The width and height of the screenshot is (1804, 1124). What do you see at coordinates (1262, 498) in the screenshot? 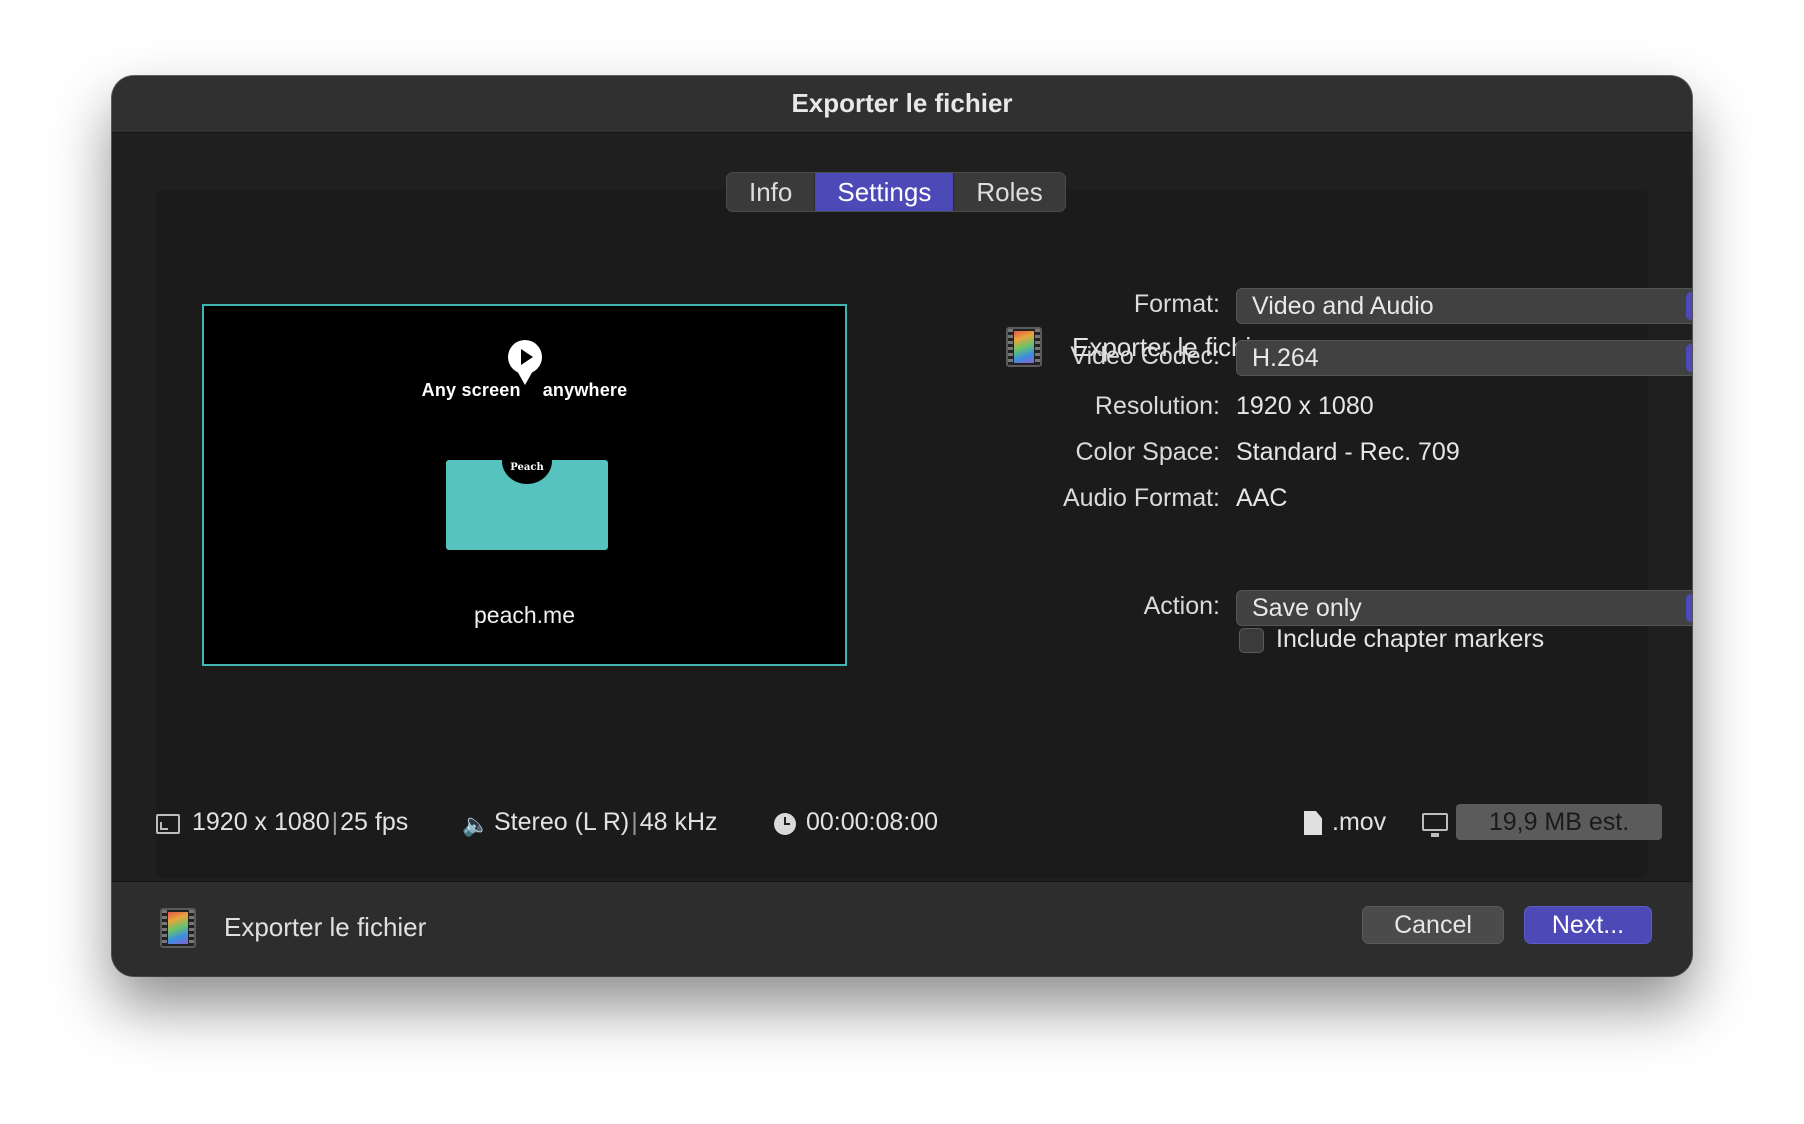
I see `audio-format-value: AAC` at bounding box center [1262, 498].